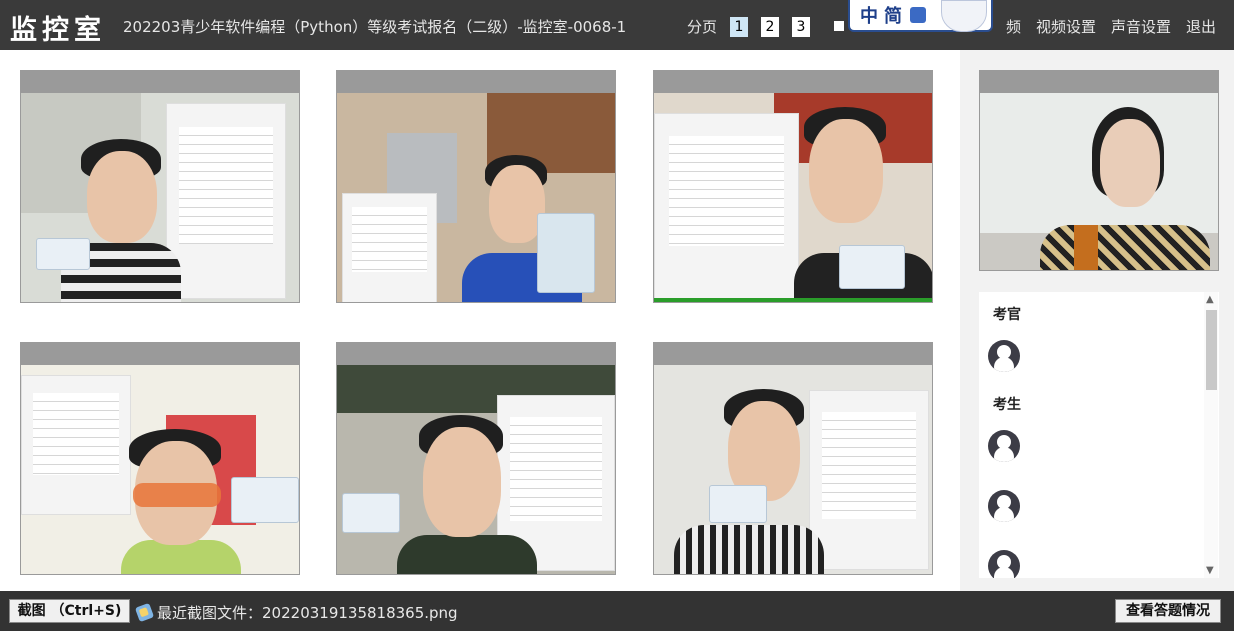 This screenshot has height=631, width=1234. Describe the element at coordinates (1211, 350) in the screenshot. I see `scroll-thumb` at that location.